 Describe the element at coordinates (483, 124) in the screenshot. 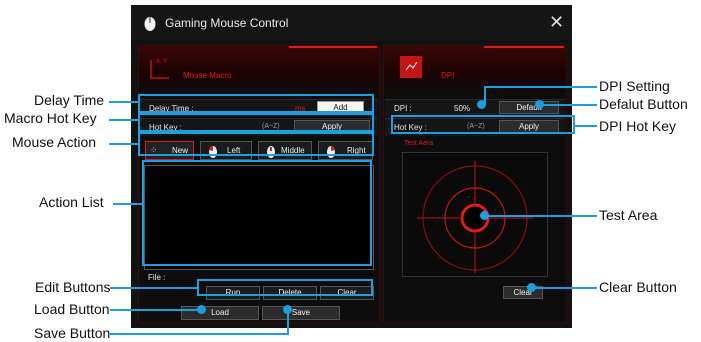

I see `dpi-hotkey-highlight` at that location.